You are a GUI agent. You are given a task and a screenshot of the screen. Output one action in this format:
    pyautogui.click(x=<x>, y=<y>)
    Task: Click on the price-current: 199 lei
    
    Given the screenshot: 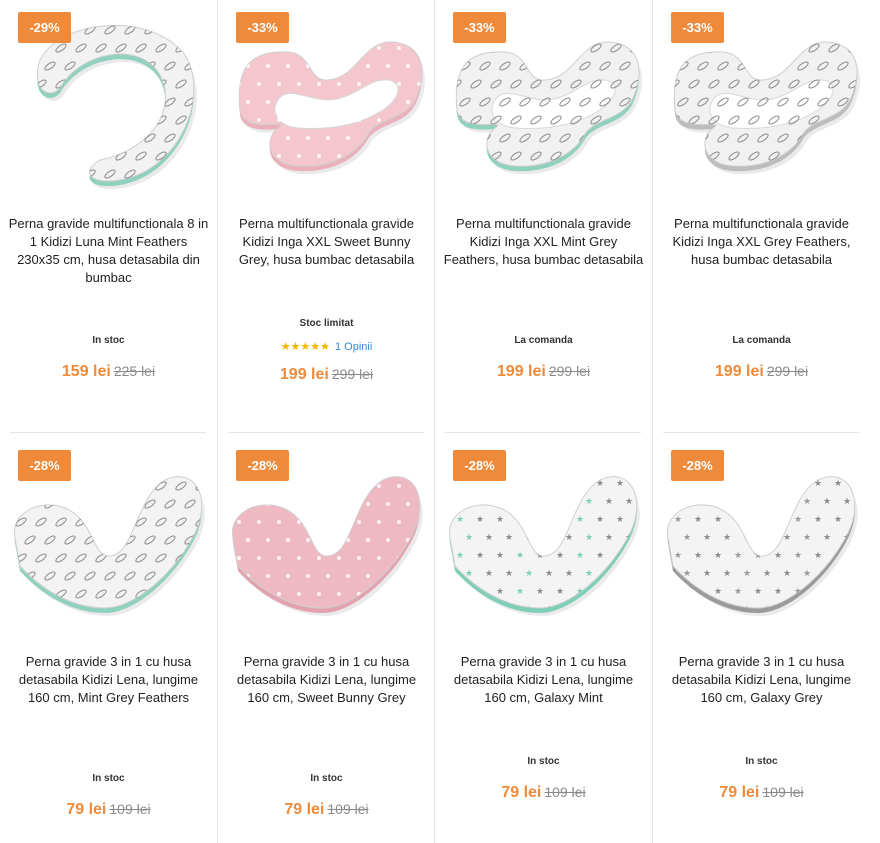 What is the action you would take?
    pyautogui.click(x=304, y=374)
    